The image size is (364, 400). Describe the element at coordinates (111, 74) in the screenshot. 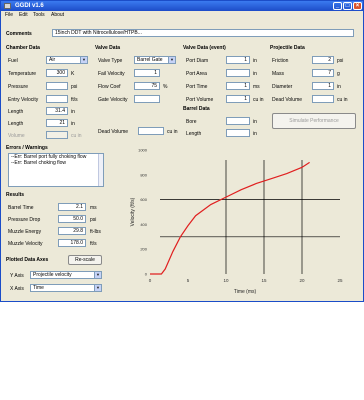

I see `valve-fail-velocity-label: Fail Velocity` at that location.